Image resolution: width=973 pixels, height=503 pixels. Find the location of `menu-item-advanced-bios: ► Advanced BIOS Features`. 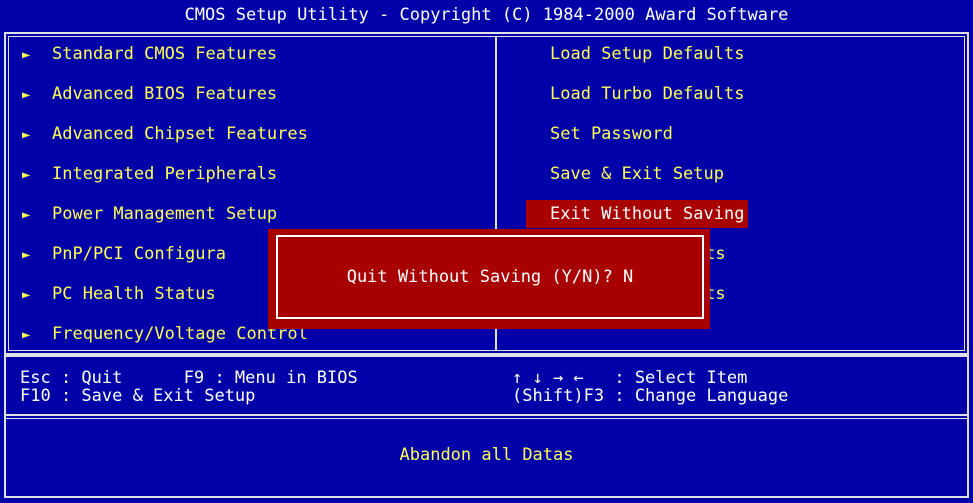

menu-item-advanced-bios: ► Advanced BIOS Features is located at coordinates (165, 100).